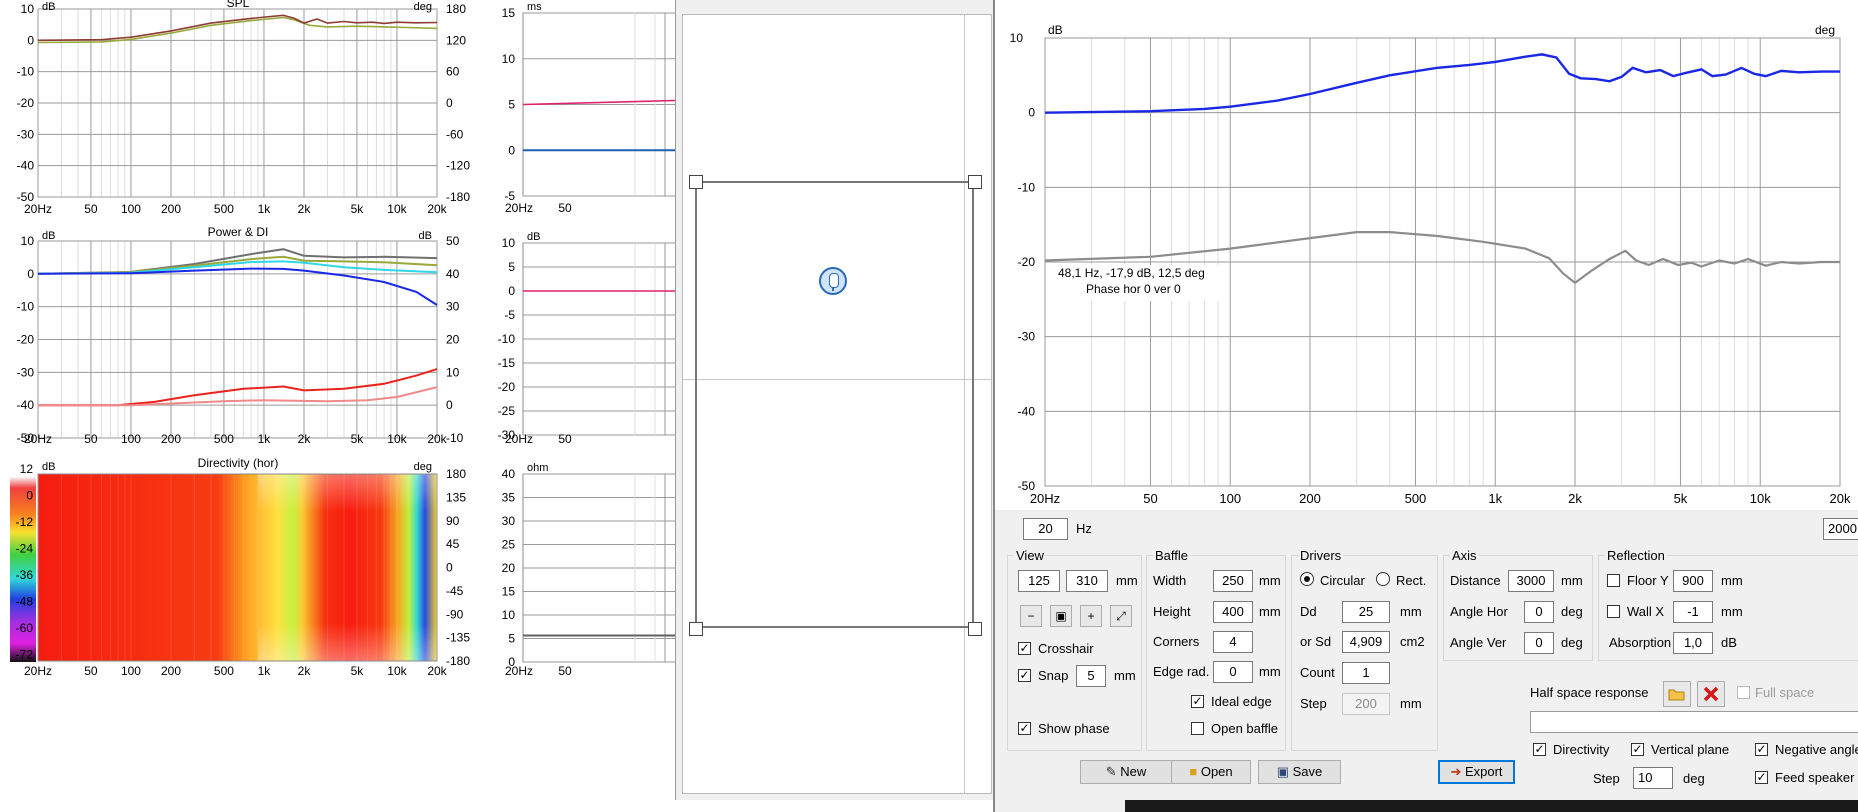 The height and width of the screenshot is (812, 1858). What do you see at coordinates (1539, 612) in the screenshot?
I see `angle-hor-input: 0` at bounding box center [1539, 612].